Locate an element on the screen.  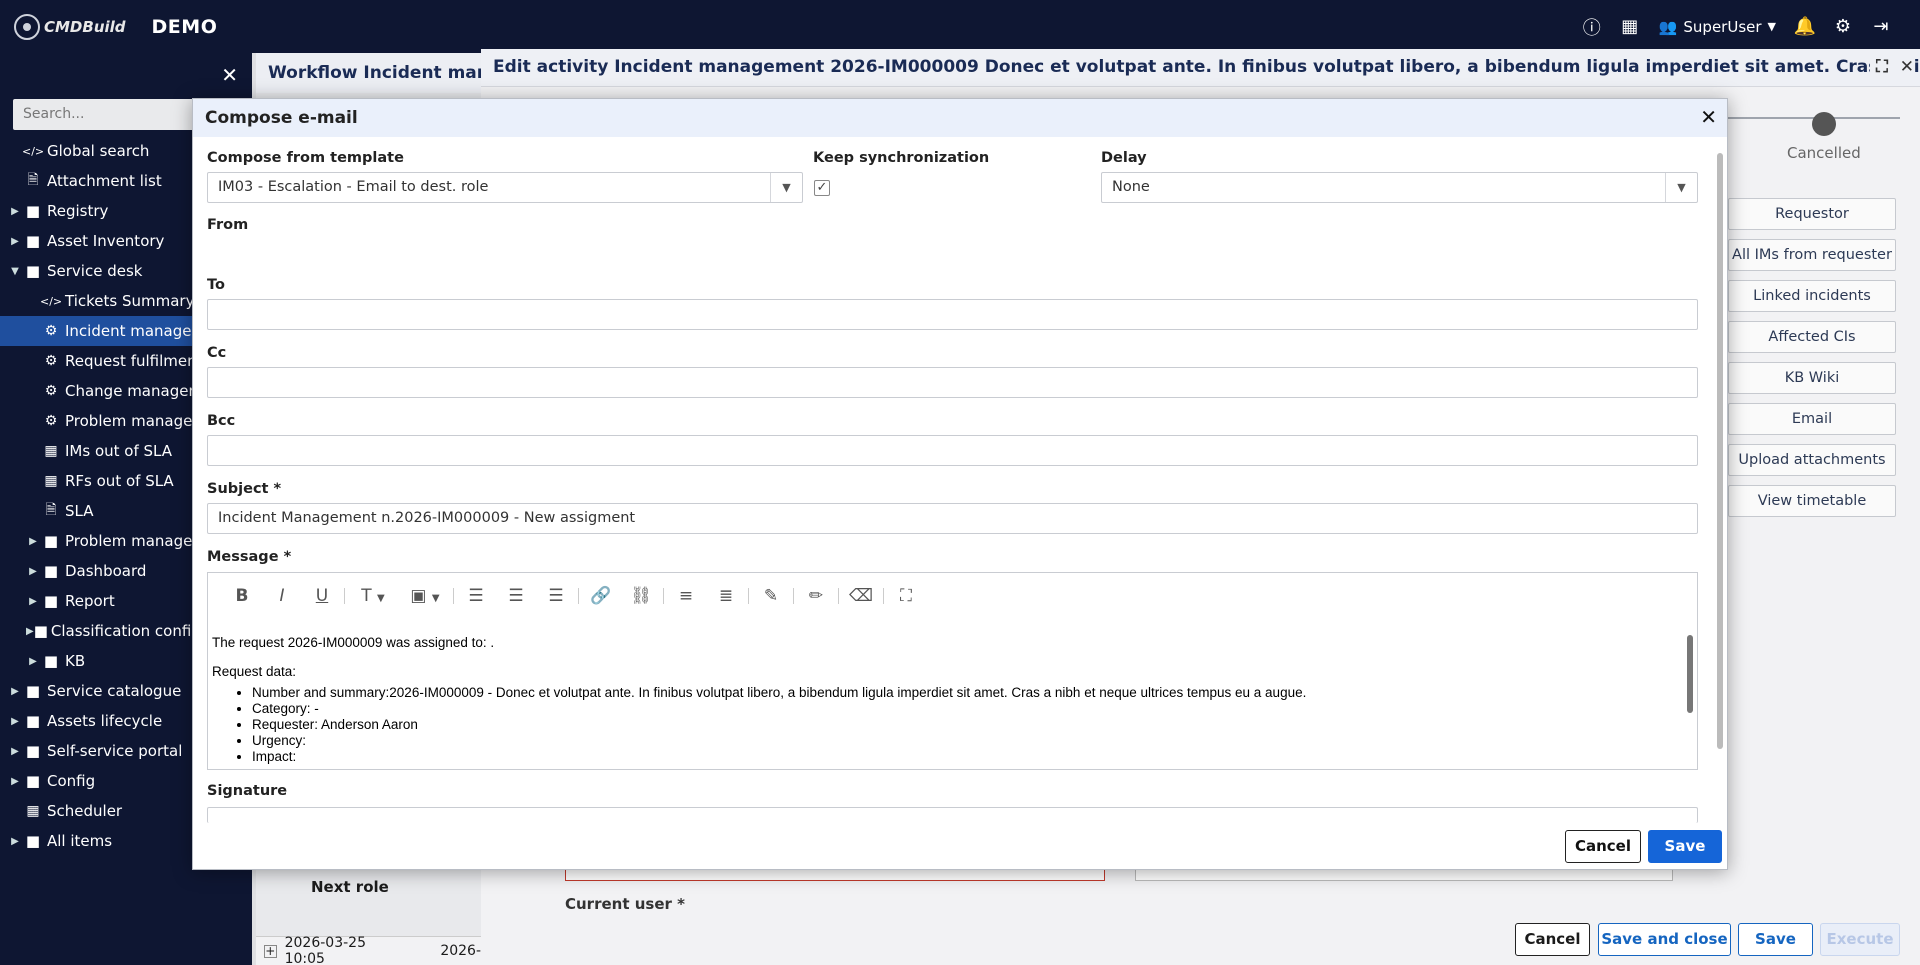
action-button: All IMs from requester is located at coordinates (1812, 255).